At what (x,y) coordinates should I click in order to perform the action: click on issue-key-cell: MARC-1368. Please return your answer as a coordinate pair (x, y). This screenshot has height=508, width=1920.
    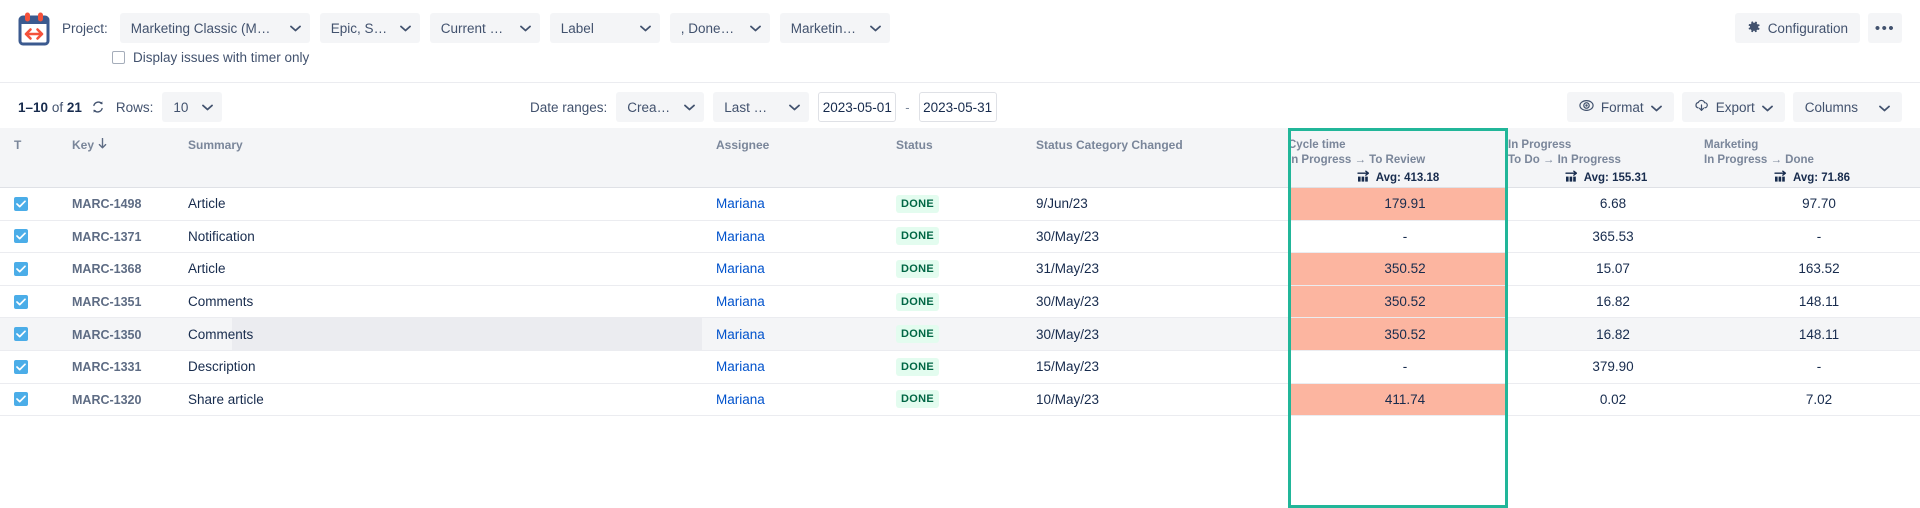
    Looking at the image, I should click on (116, 269).